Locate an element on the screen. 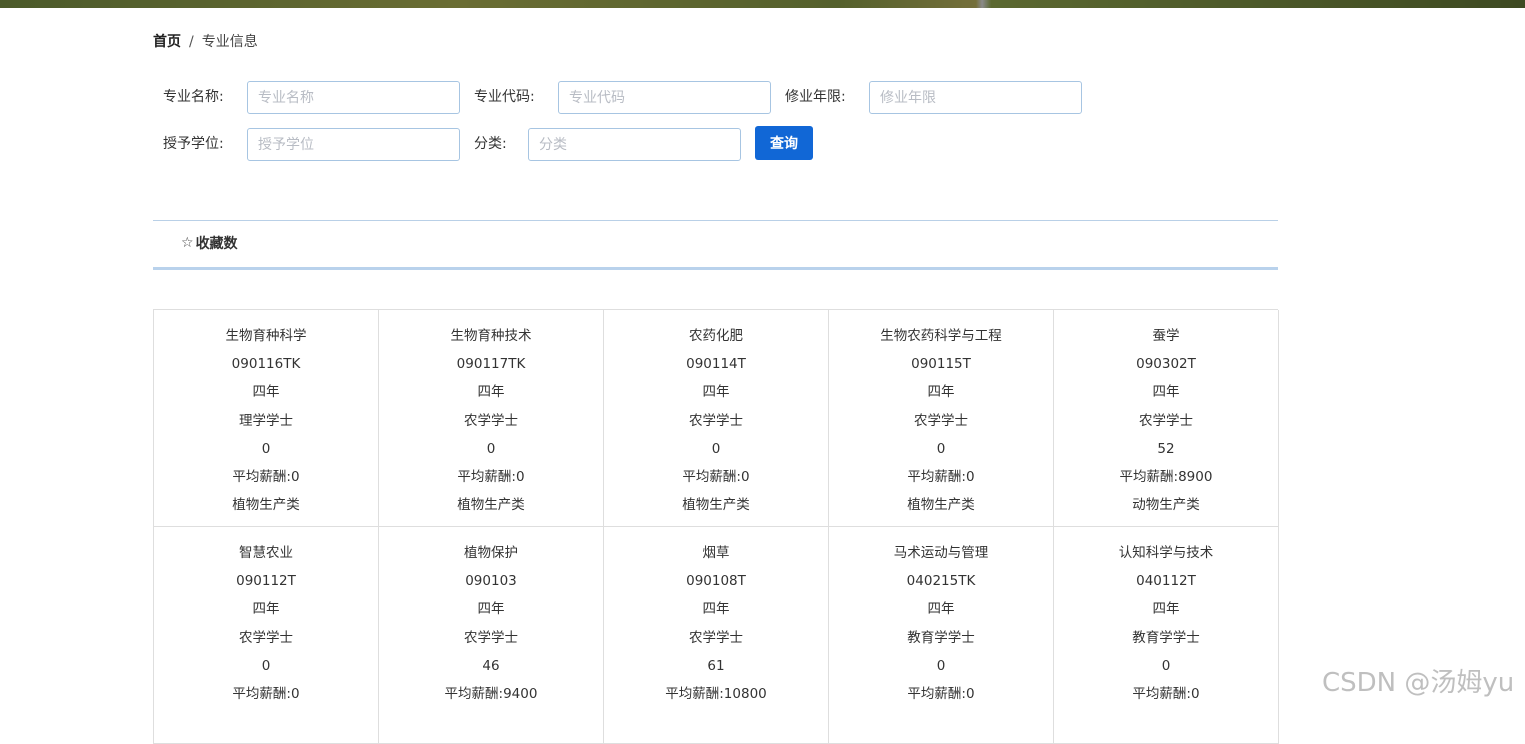 This screenshot has height=744, width=1525. duration-input is located at coordinates (975, 97).